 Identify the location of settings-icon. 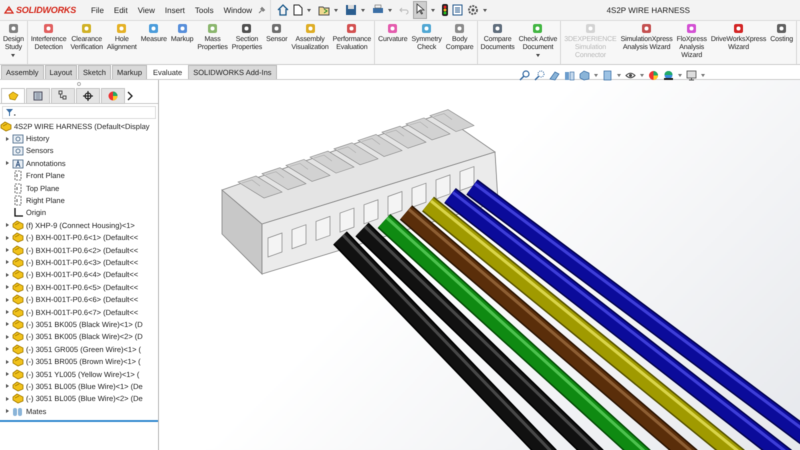
(473, 10).